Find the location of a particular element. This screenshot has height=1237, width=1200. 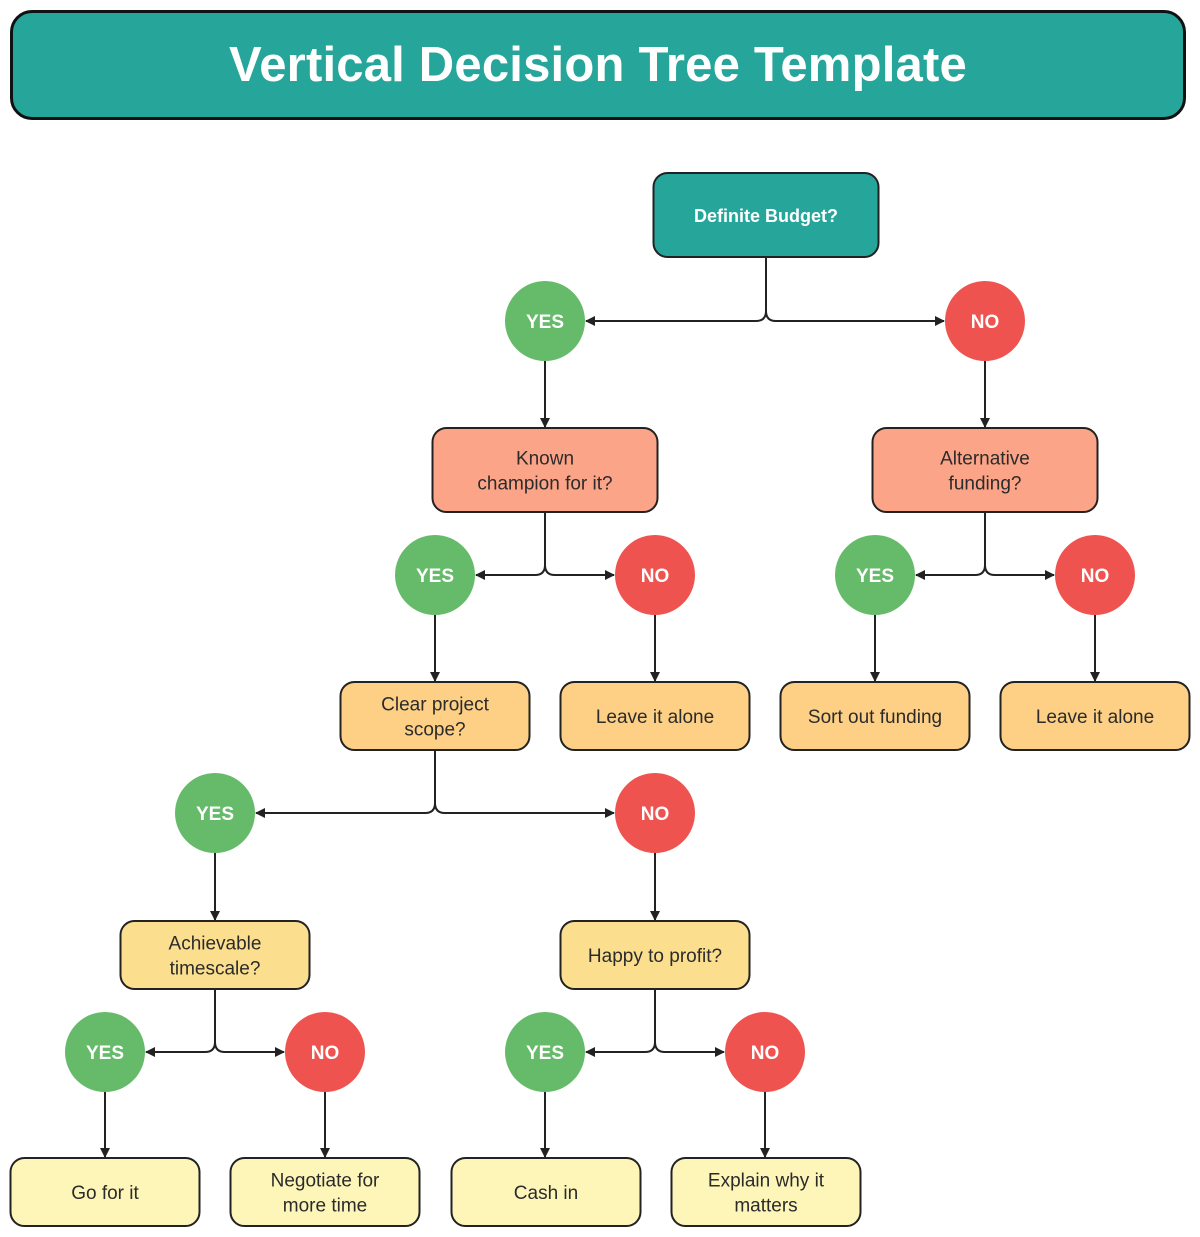

node-label: Alternative is located at coordinates (985, 459).